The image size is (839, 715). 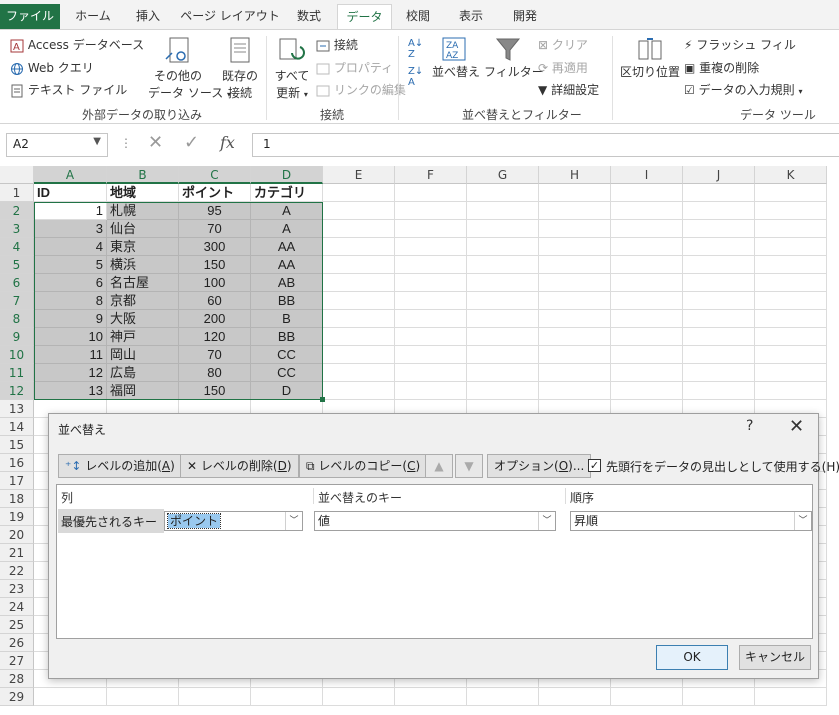 I want to click on header-cell: 地域, so click(x=143, y=193).